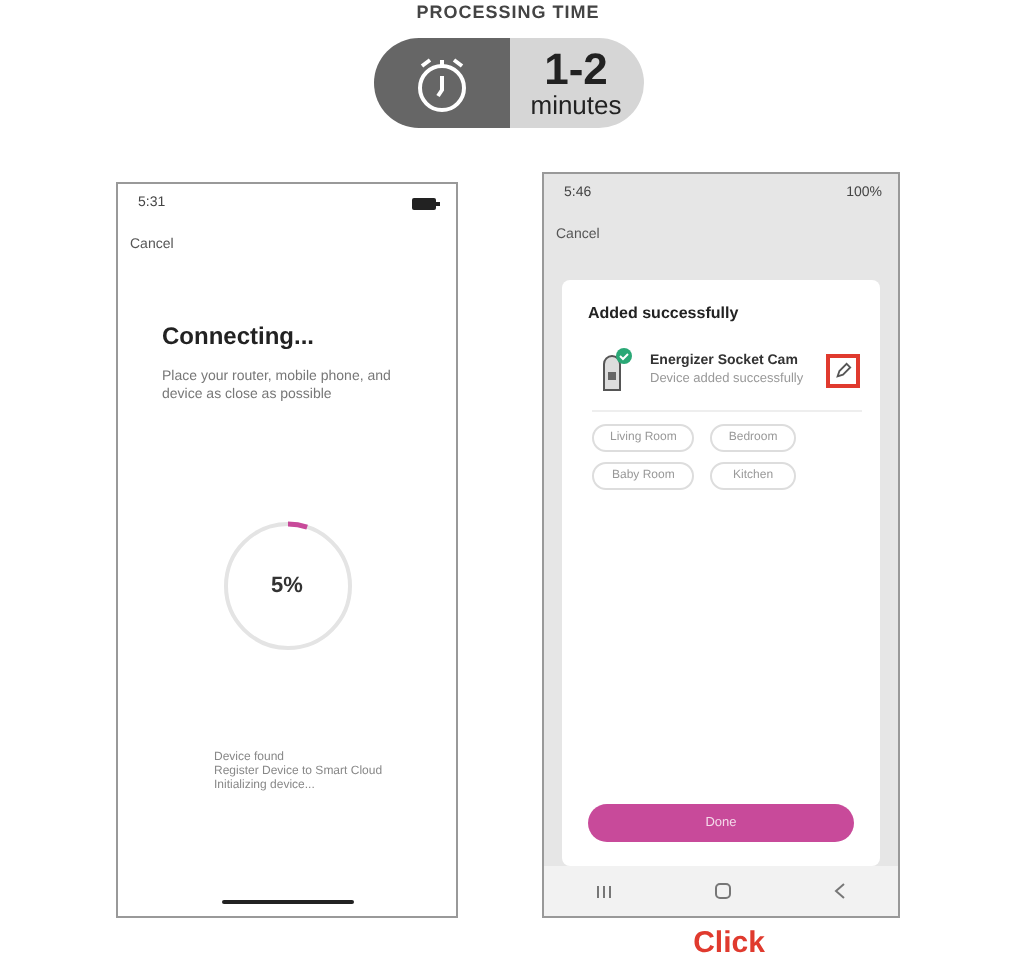 The height and width of the screenshot is (960, 1016). What do you see at coordinates (576, 105) in the screenshot?
I see `time-unit: minutes` at bounding box center [576, 105].